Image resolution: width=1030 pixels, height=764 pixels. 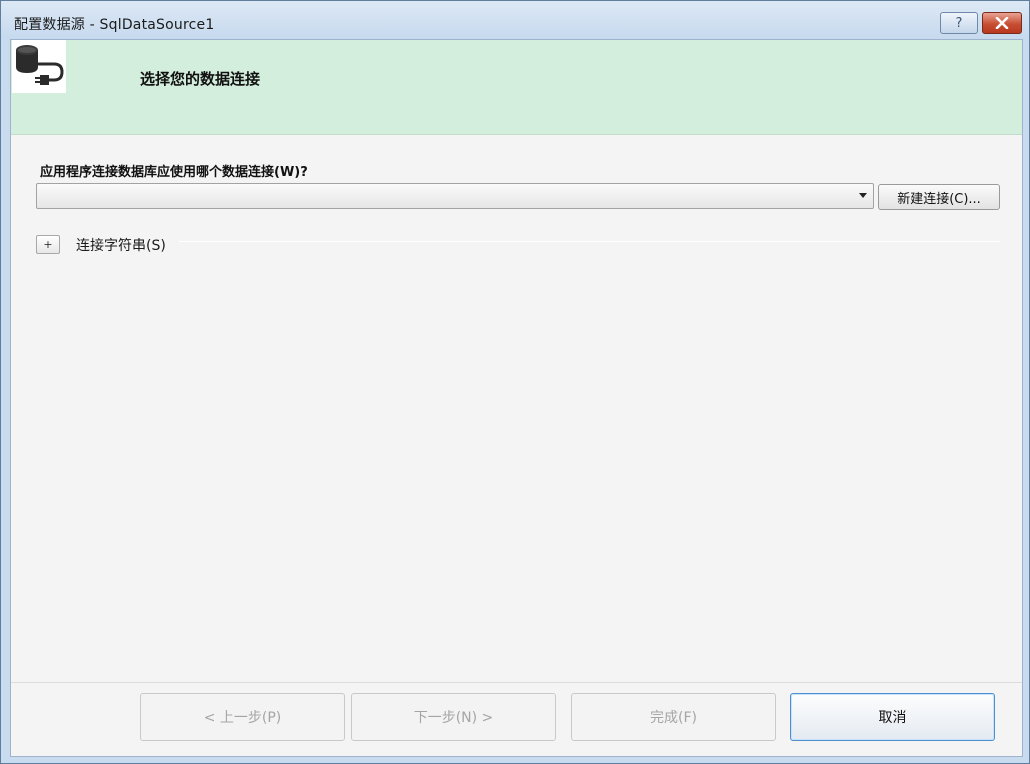 I want to click on window-title: 配置数据源 - SqlDataSource1, so click(x=114, y=25).